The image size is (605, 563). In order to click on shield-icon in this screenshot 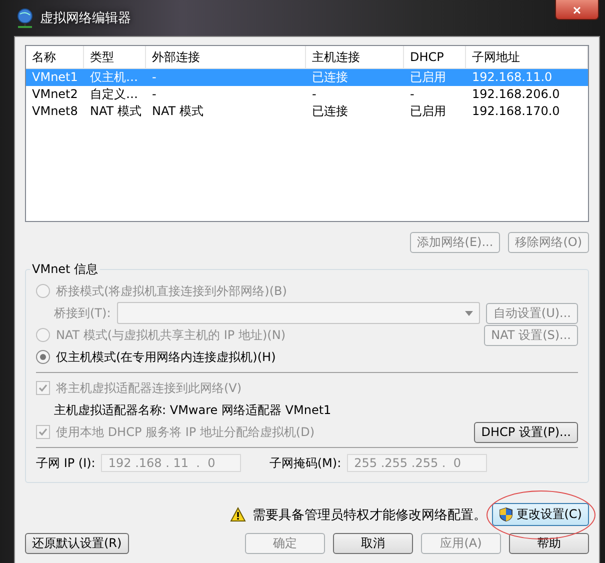, I will do `click(506, 514)`.